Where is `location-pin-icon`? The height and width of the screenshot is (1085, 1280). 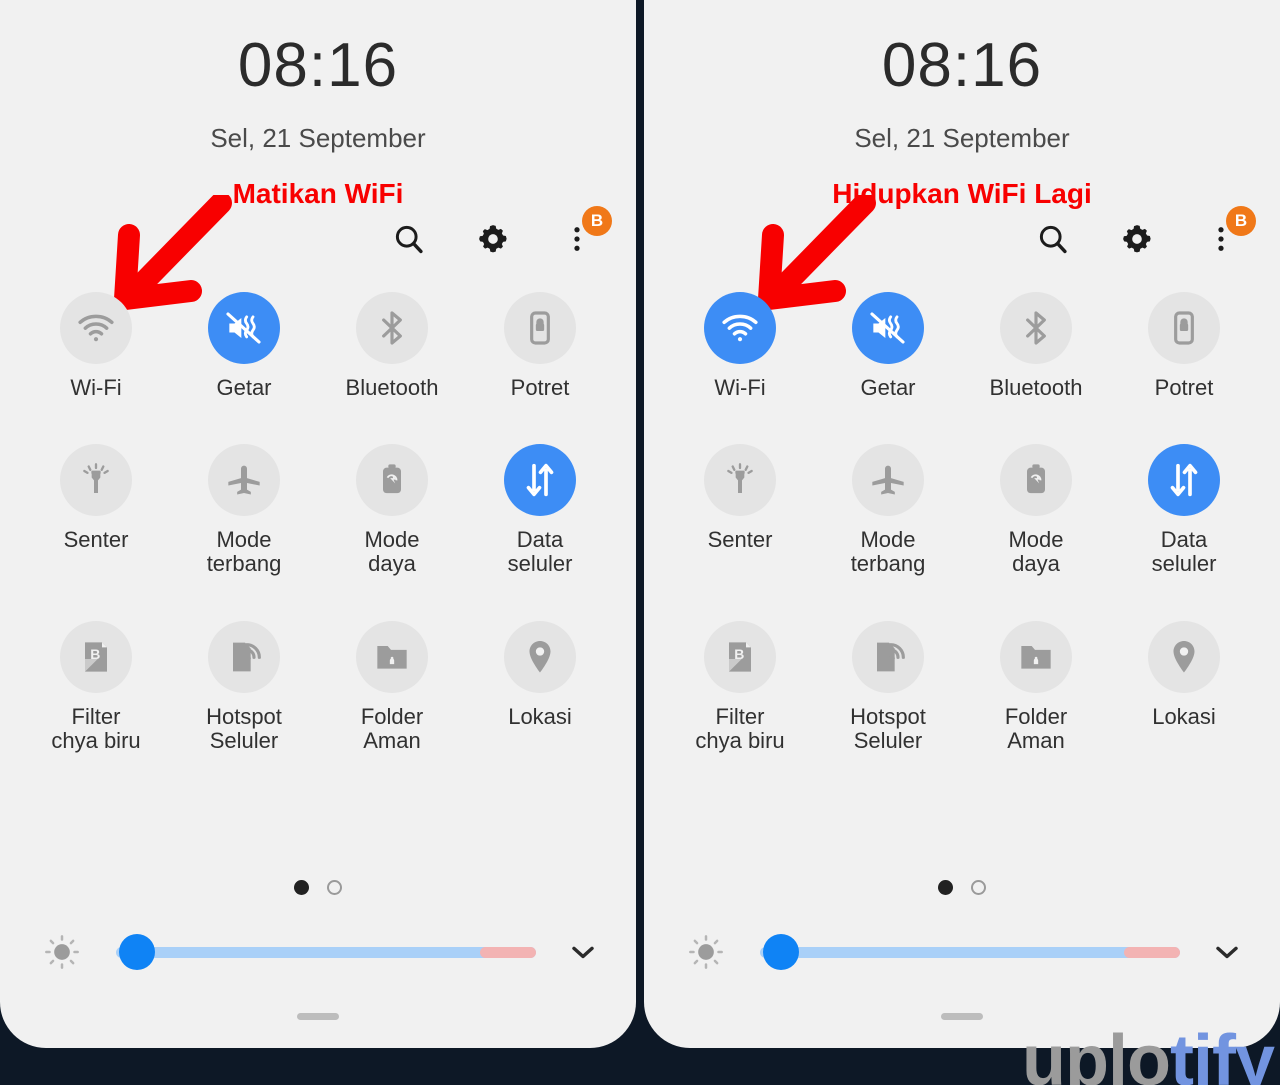 location-pin-icon is located at coordinates (540, 656).